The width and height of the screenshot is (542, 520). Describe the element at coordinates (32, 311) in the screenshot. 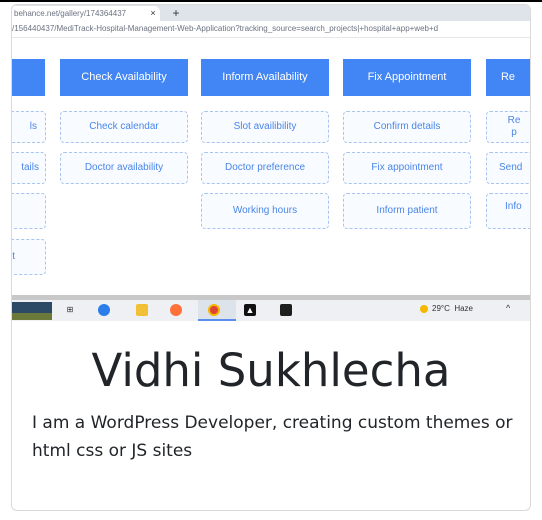

I see `wallpaper-thumbnail-icon` at that location.